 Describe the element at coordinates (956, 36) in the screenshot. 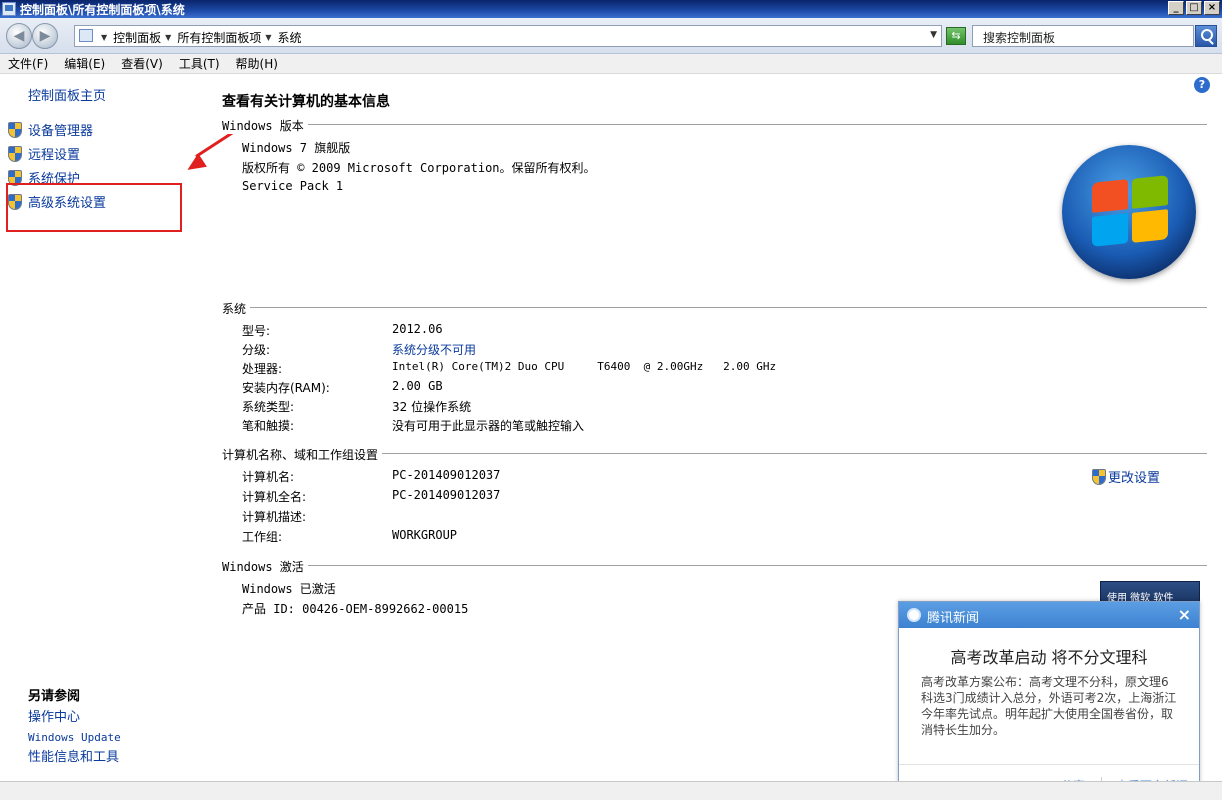

I see `refresh-button: ⇆` at that location.